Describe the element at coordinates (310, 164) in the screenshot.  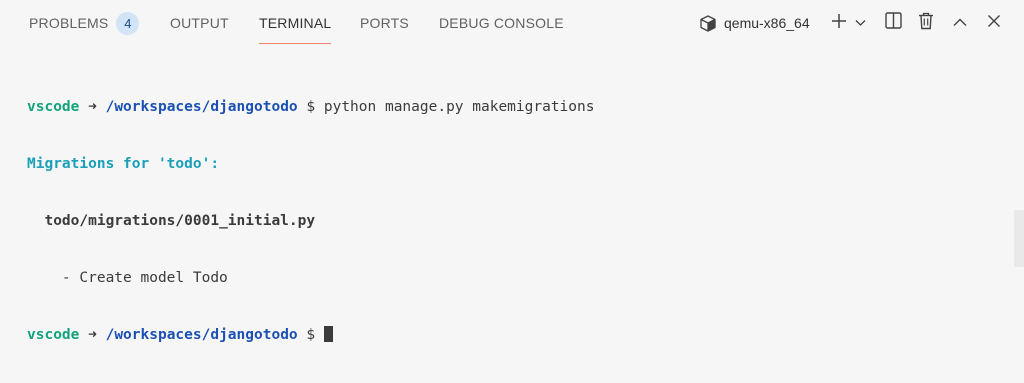
I see `terminal-line: Migrations for 'todo':` at that location.